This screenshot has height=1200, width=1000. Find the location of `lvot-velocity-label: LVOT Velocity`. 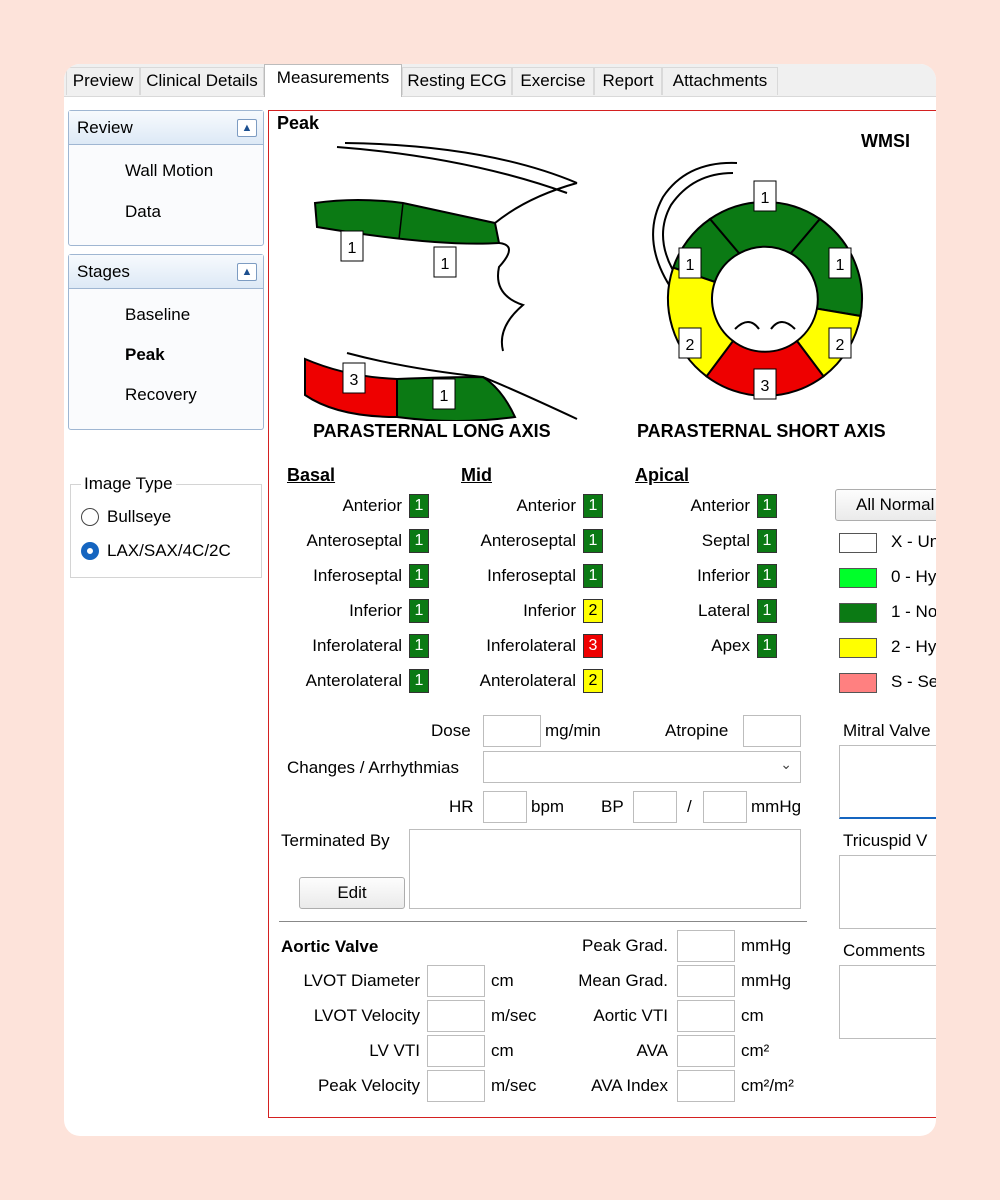

lvot-velocity-label: LVOT Velocity is located at coordinates (366, 1015).